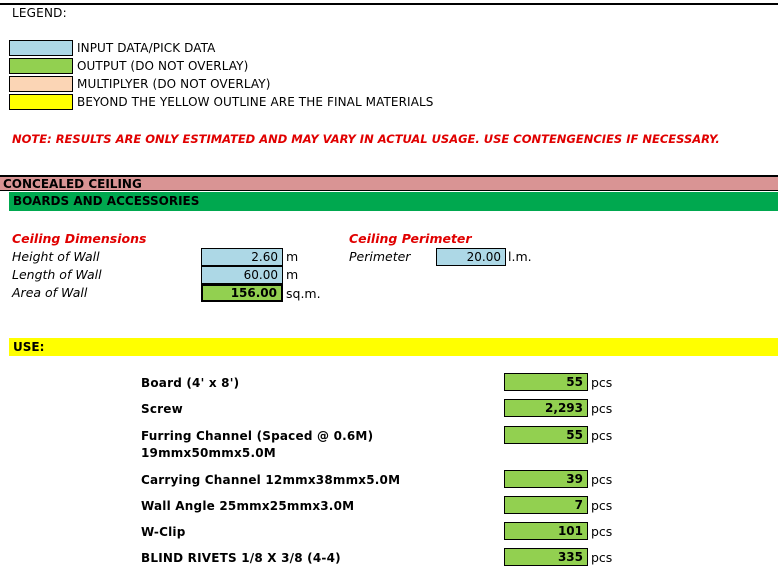  What do you see at coordinates (242, 293) in the screenshot?
I see `area-output: 156.00` at bounding box center [242, 293].